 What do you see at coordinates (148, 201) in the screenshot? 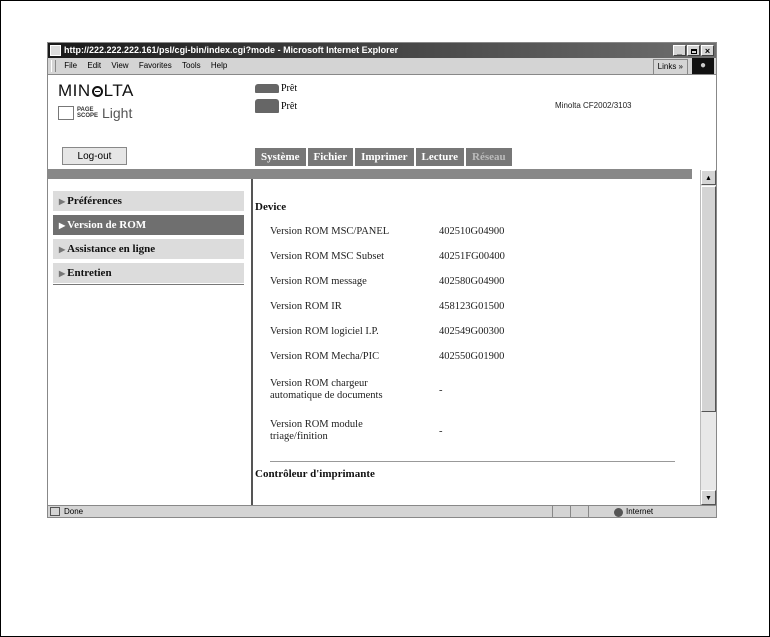
I see `sidebar-item-preferences: ▶ Préférences` at bounding box center [148, 201].